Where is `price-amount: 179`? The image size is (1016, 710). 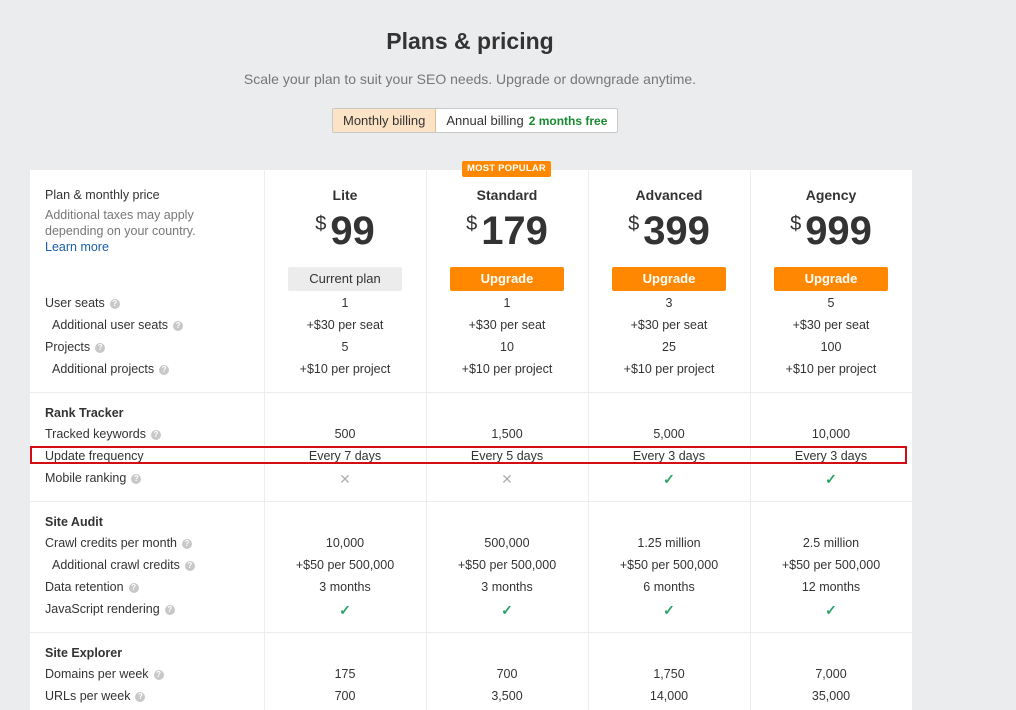
price-amount: 179 is located at coordinates (514, 231).